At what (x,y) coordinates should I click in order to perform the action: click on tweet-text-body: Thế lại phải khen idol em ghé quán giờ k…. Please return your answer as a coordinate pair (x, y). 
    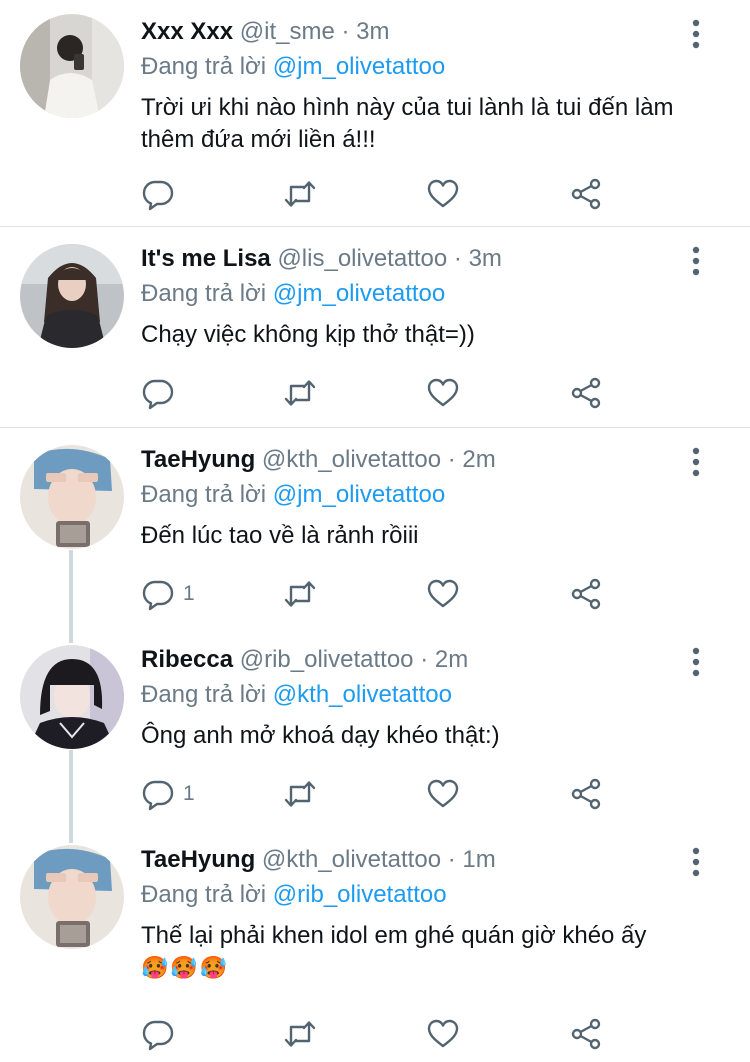
    Looking at the image, I should click on (394, 935).